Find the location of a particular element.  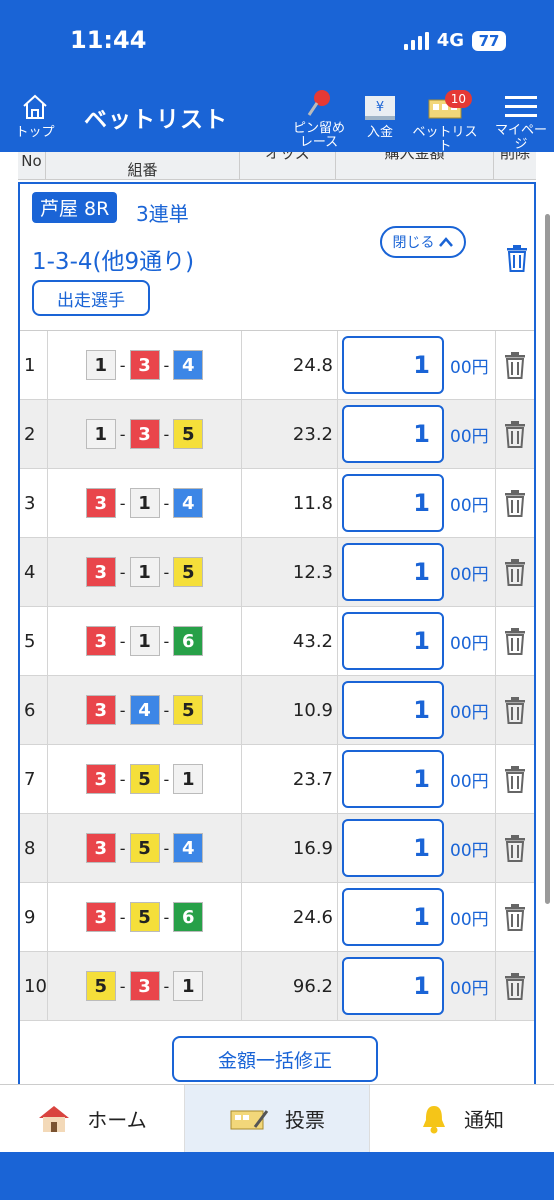

bet-row: 21-3-523.200円 is located at coordinates (277, 434).